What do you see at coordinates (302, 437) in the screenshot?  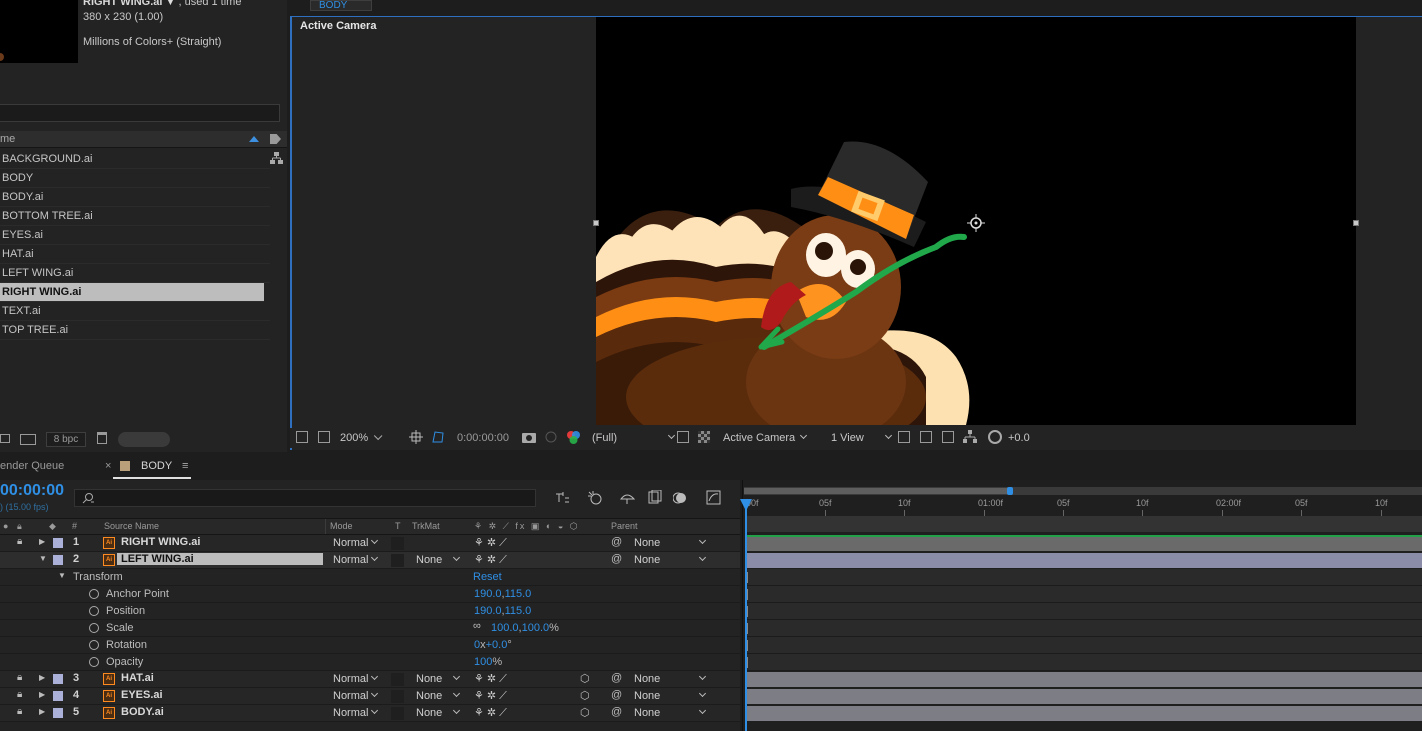 I see `always-preview-icon` at bounding box center [302, 437].